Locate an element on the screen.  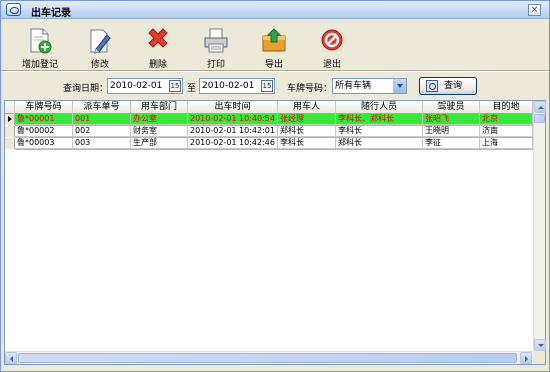
table-cell: 财务室 is located at coordinates (159, 131).